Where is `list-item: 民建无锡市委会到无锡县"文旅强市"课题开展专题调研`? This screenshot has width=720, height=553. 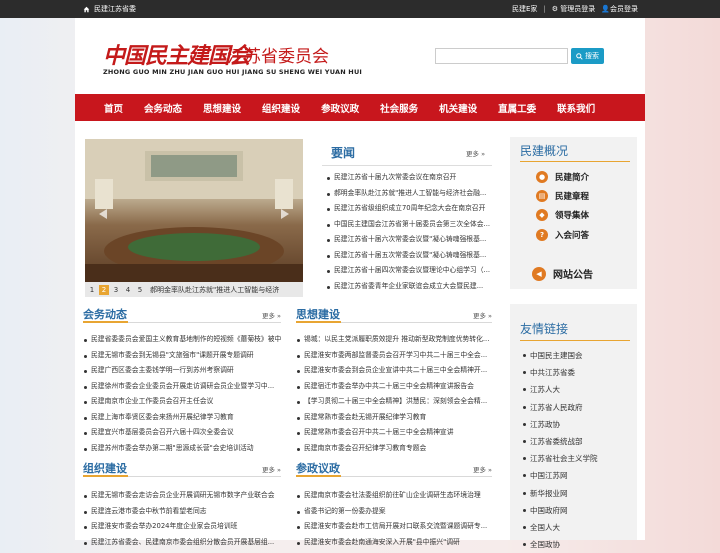
list-item: 民建无锡市委会到无锡县"文旅强市"课题开展专题调研 is located at coordinates (182, 356).